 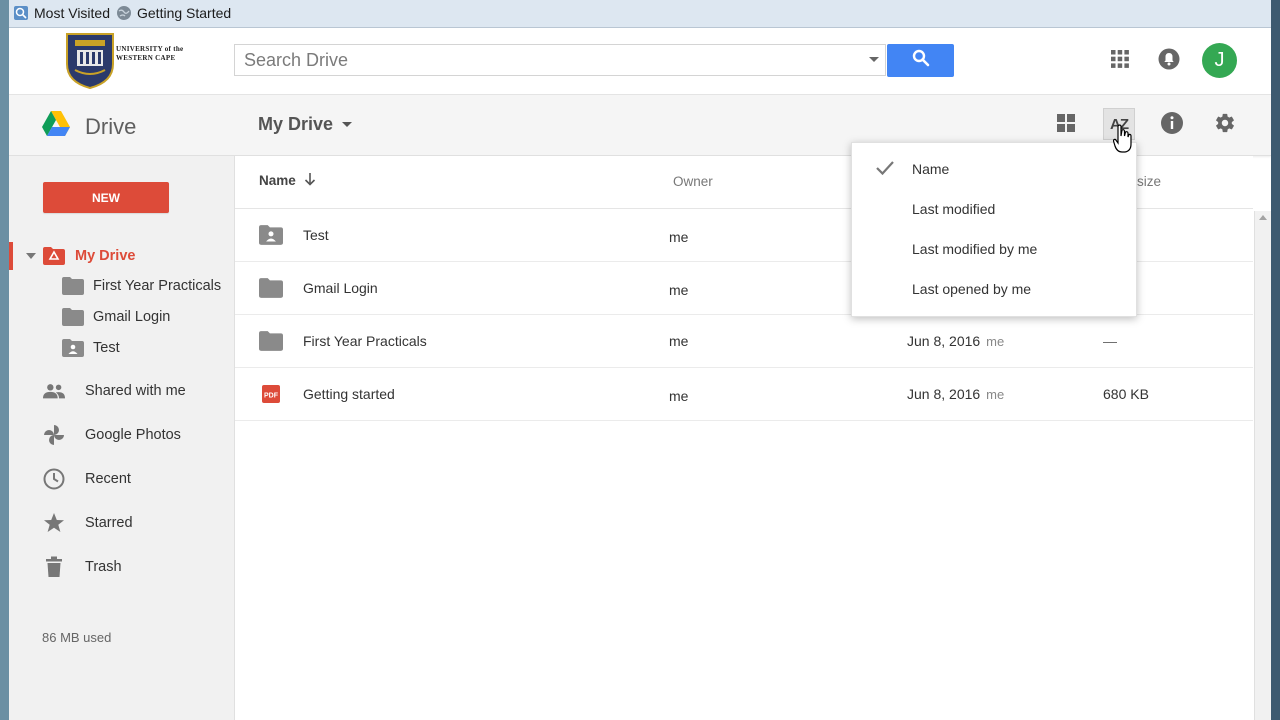 I want to click on bookmark-getting-started: Getting Started, so click(x=173, y=13).